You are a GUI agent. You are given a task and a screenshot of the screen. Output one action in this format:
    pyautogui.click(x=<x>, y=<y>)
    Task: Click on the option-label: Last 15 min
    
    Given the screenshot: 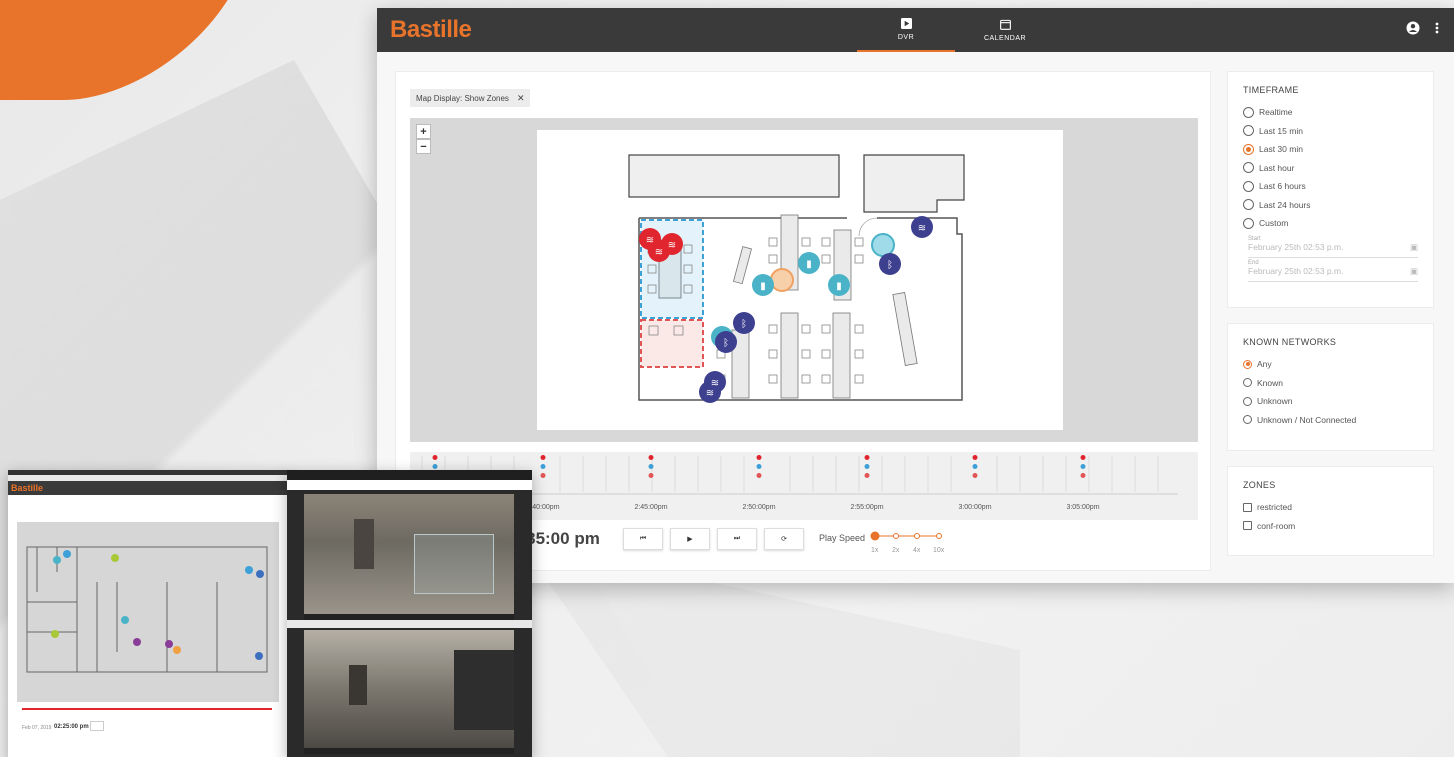 What is the action you would take?
    pyautogui.click(x=1281, y=130)
    